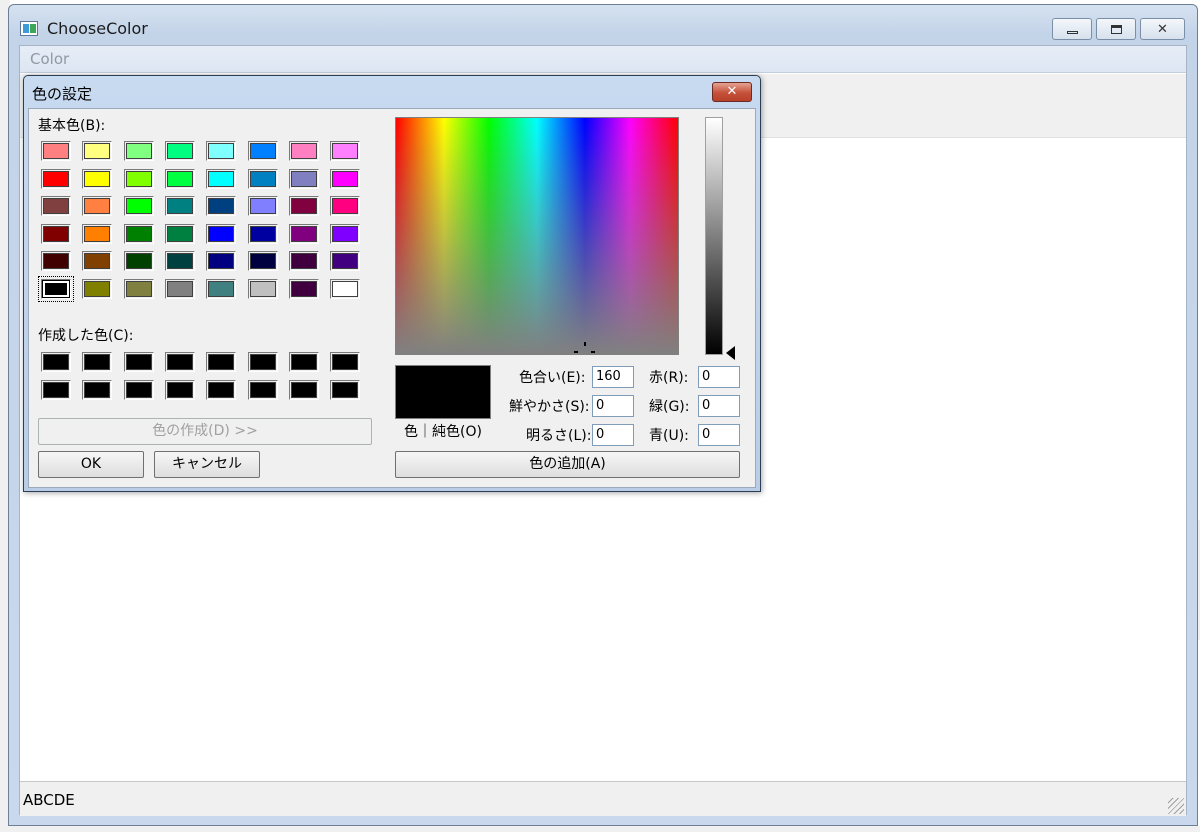 This screenshot has width=1200, height=832. Describe the element at coordinates (549, 407) in the screenshot. I see `saturation-label: 鮮やかさ(S):` at that location.